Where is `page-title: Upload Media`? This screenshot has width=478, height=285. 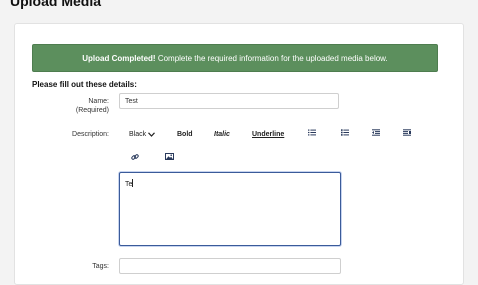
page-title: Upload Media is located at coordinates (56, 4).